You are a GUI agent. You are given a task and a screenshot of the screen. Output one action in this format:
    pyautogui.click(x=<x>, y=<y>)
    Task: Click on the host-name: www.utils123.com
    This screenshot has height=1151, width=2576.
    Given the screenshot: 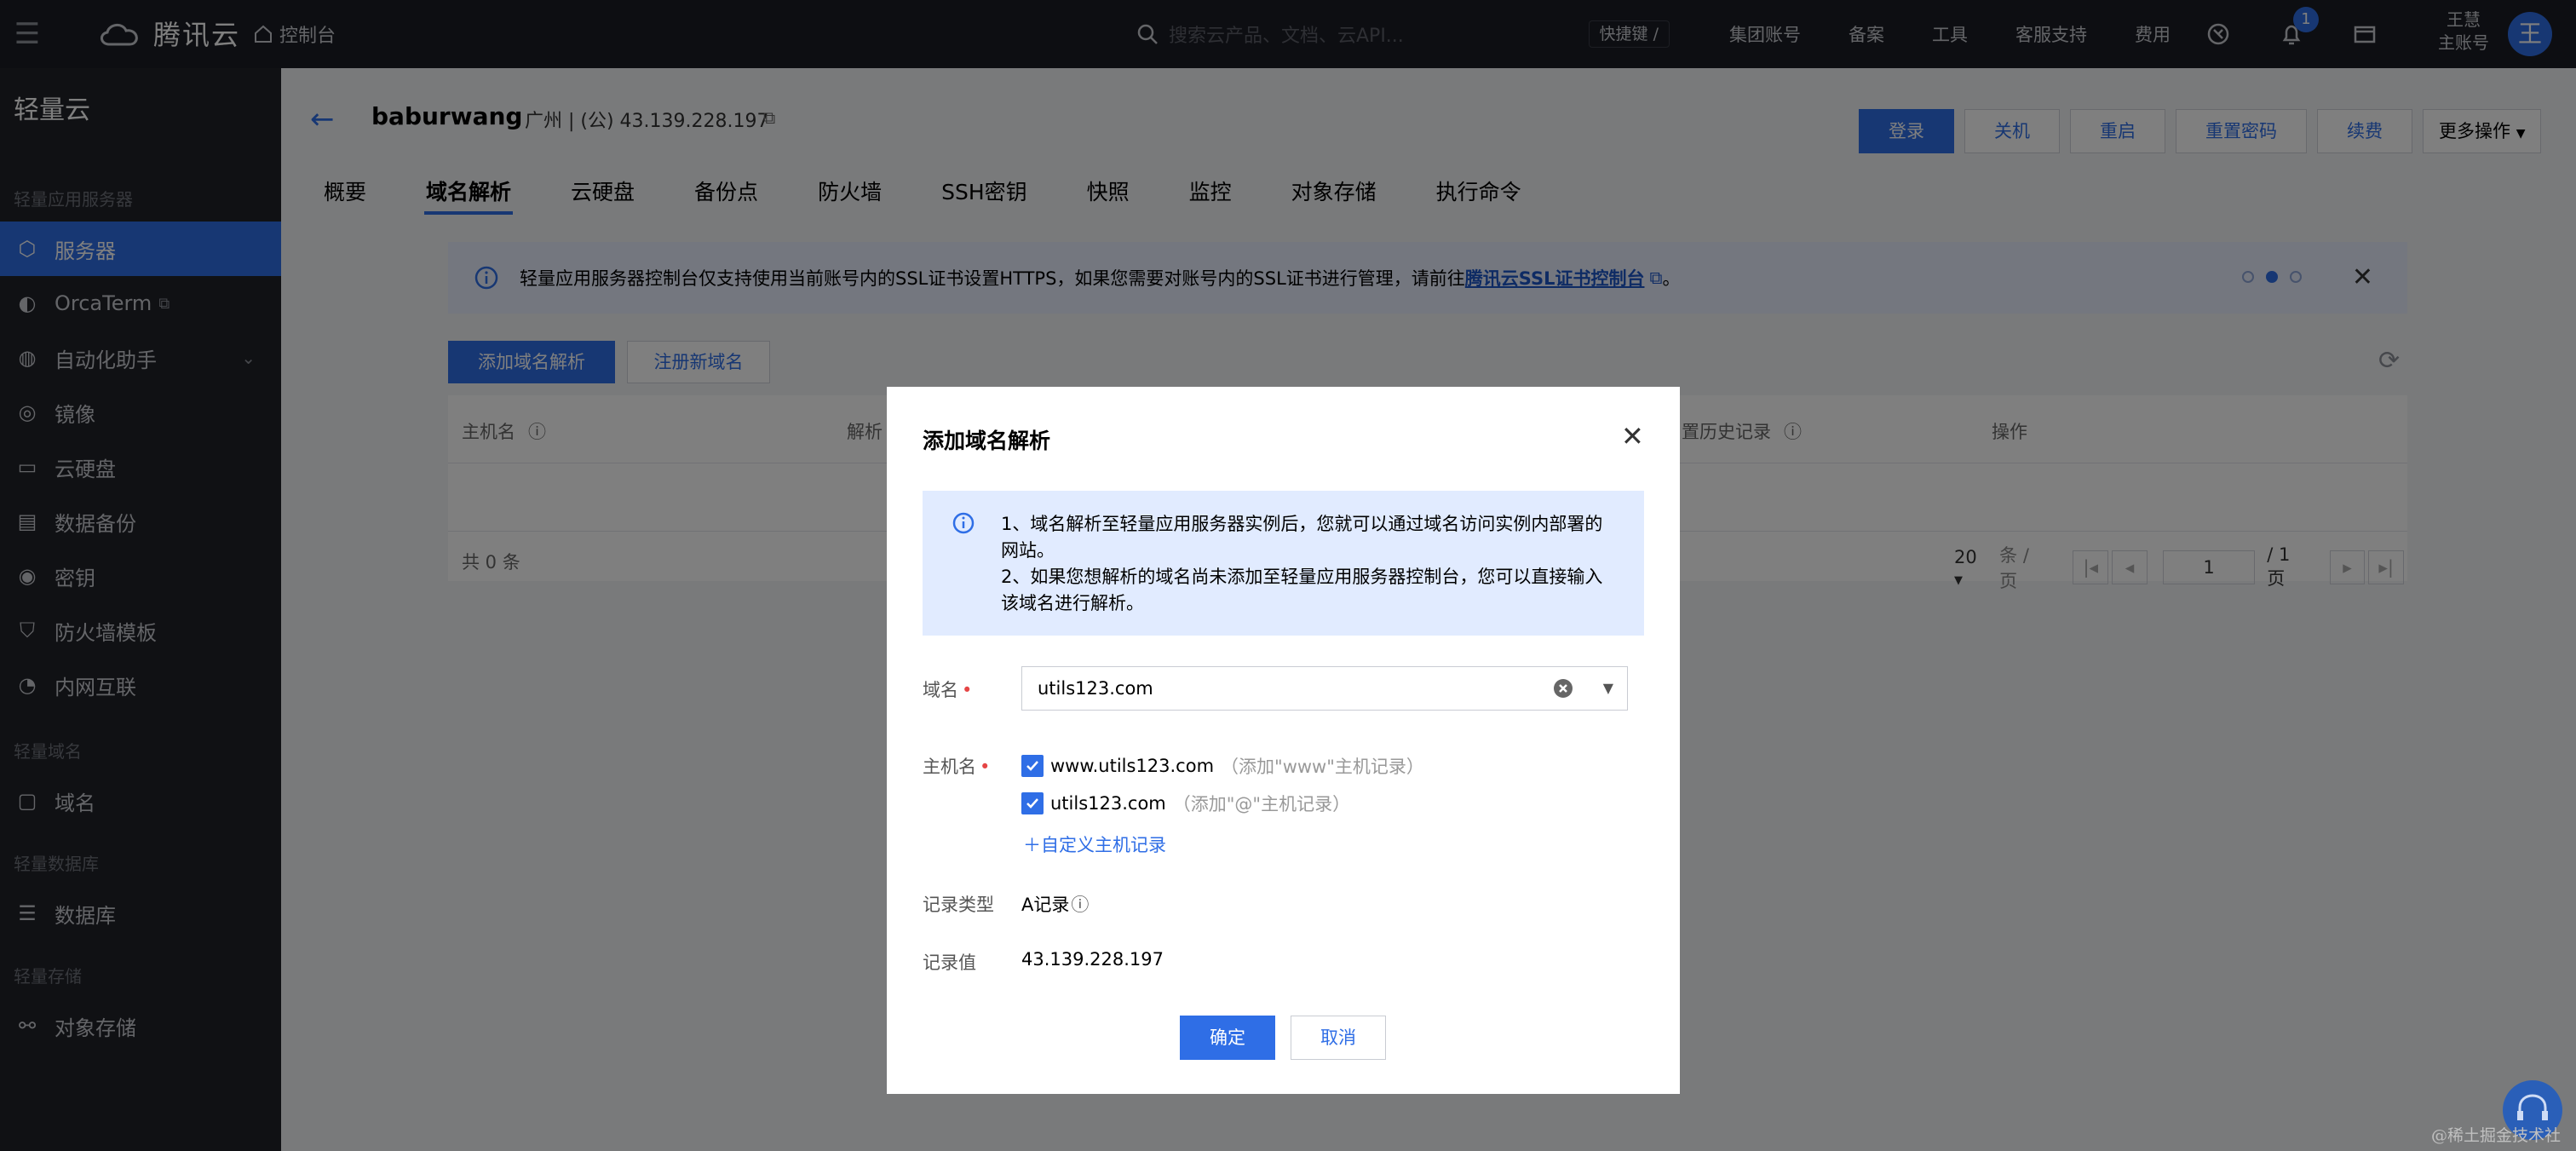 What is the action you would take?
    pyautogui.click(x=1132, y=766)
    